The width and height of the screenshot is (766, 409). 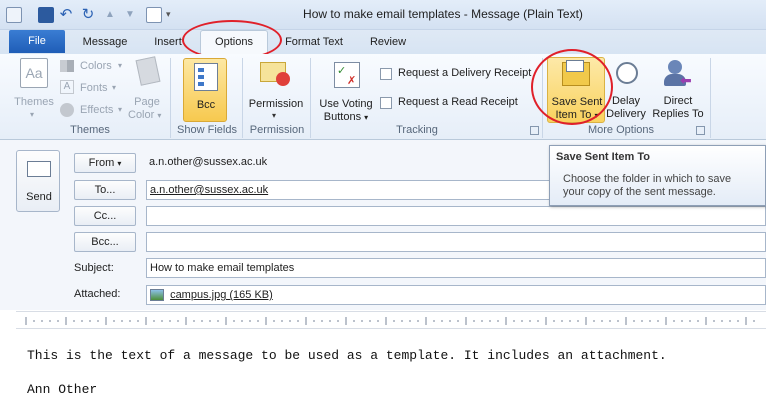 I want to click on to-recipient: a.n.other@sussex.ac.uk, so click(x=209, y=190).